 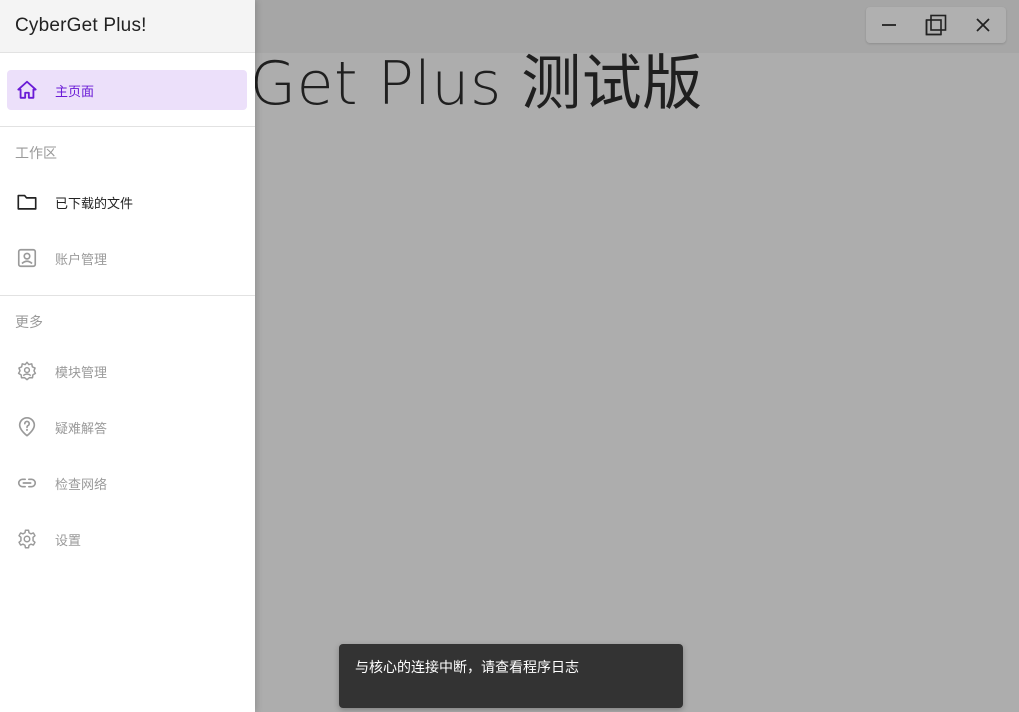 What do you see at coordinates (127, 90) in the screenshot?
I see `nav-item-home: 主页面` at bounding box center [127, 90].